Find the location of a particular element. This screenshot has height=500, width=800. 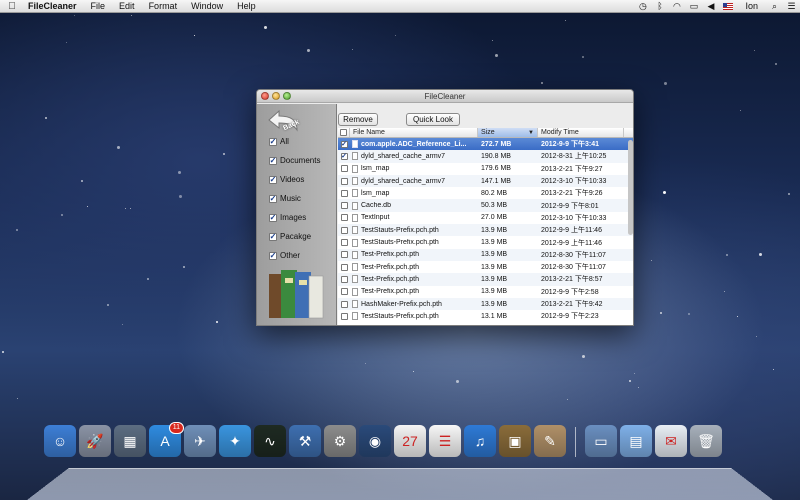

category-music: ✓ Music is located at coordinates (285, 198).